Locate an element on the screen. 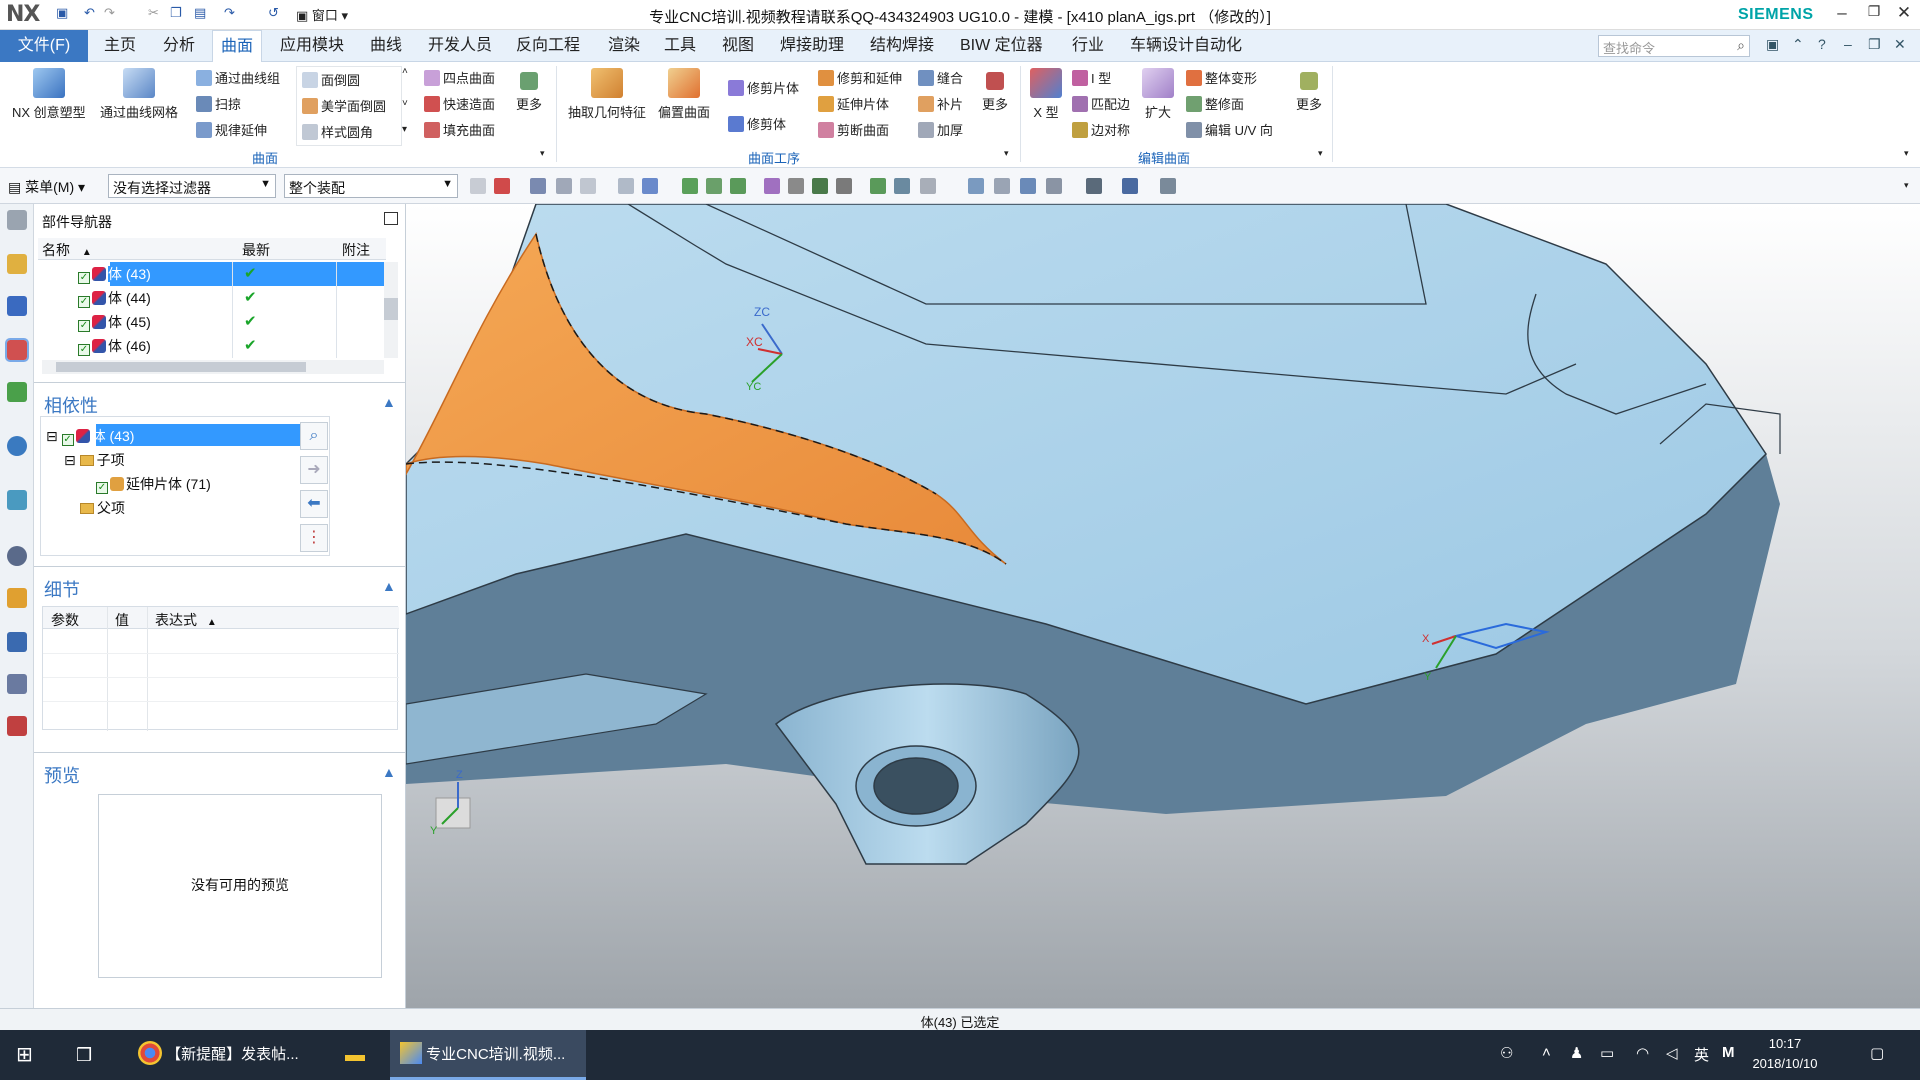  doc-minimize-icon: – is located at coordinates (1848, 44).